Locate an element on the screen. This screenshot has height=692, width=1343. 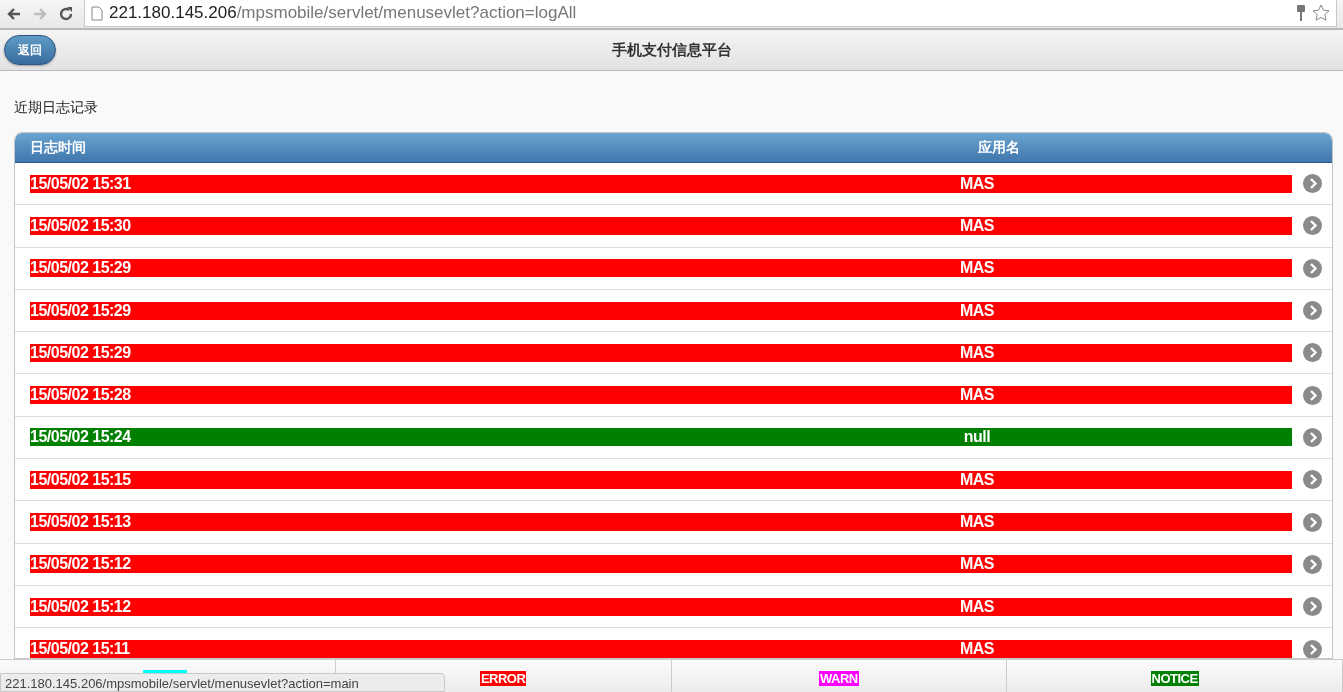
url-host: 221.180.145.206 is located at coordinates (173, 12).